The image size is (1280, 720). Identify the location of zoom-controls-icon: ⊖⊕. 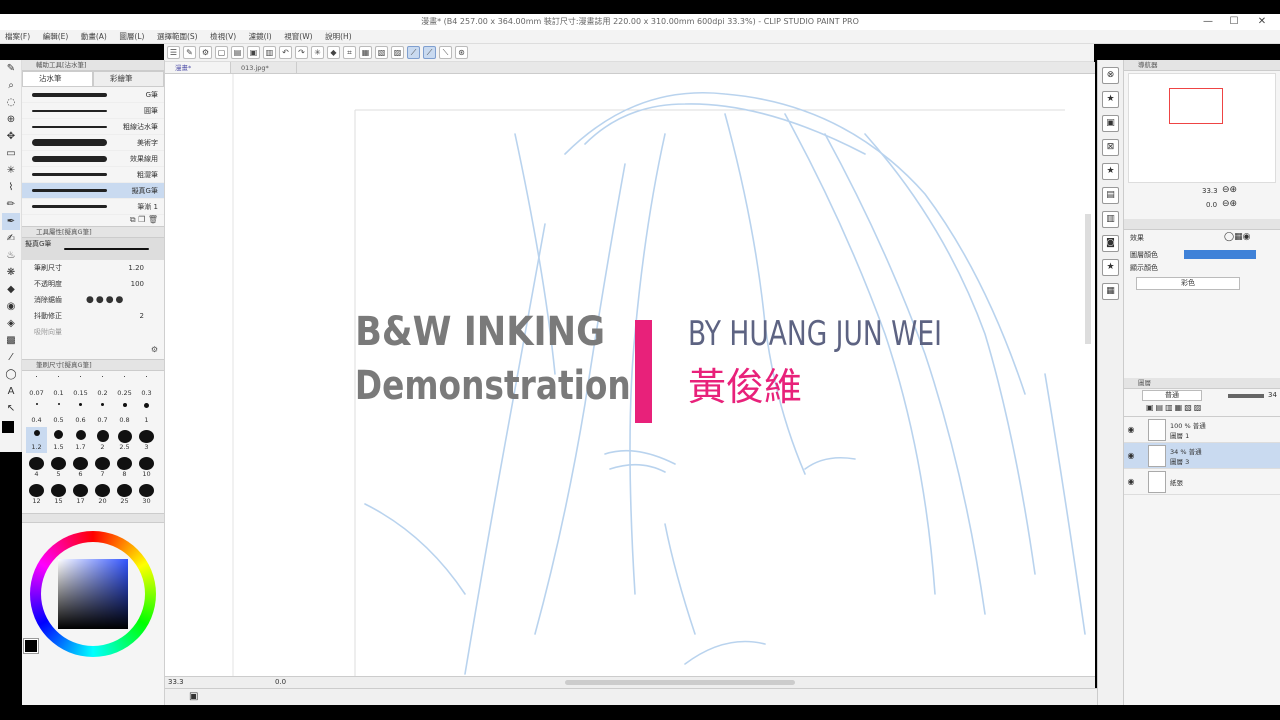
(1229, 190).